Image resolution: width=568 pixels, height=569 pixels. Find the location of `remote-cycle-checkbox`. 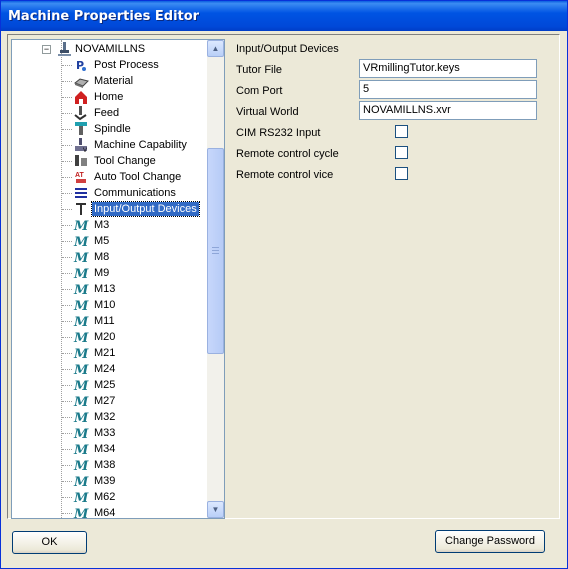

remote-cycle-checkbox is located at coordinates (401, 152).